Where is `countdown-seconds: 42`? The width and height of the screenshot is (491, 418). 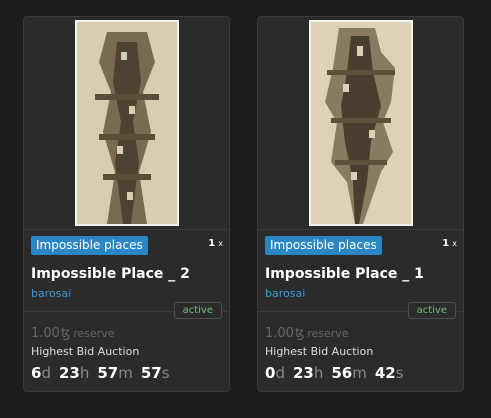 countdown-seconds: 42 is located at coordinates (385, 373).